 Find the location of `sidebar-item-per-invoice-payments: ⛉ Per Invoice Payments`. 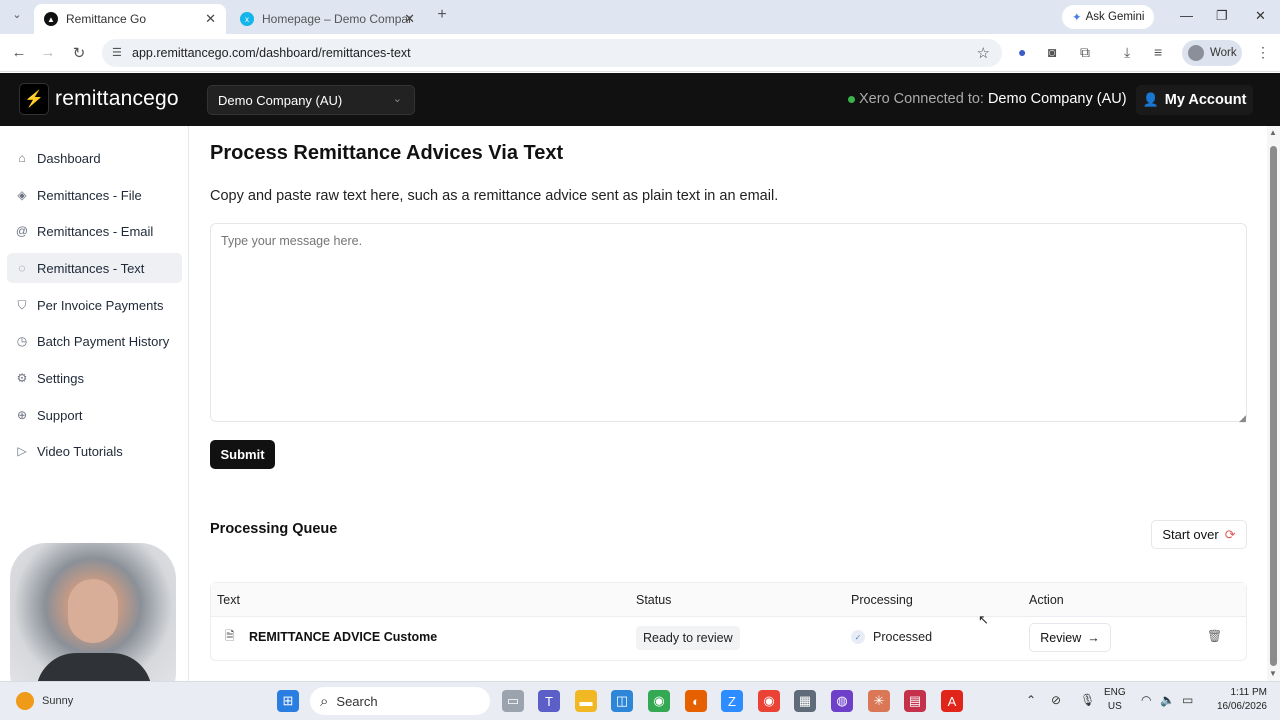

sidebar-item-per-invoice-payments: ⛉ Per Invoice Payments is located at coordinates (94, 305).